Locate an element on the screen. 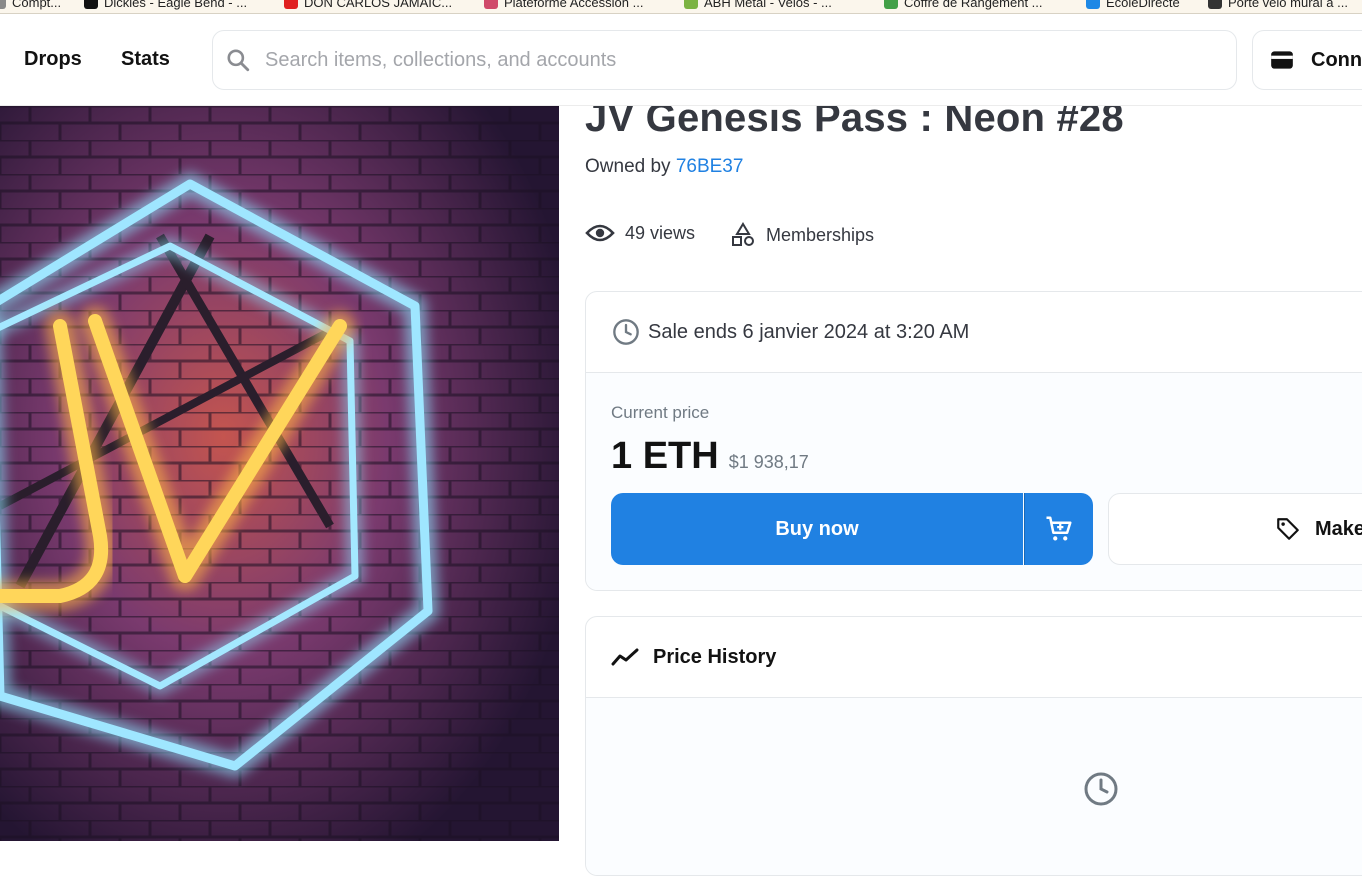 This screenshot has width=1362, height=876. nav-drops-link: Drops is located at coordinates (53, 59).